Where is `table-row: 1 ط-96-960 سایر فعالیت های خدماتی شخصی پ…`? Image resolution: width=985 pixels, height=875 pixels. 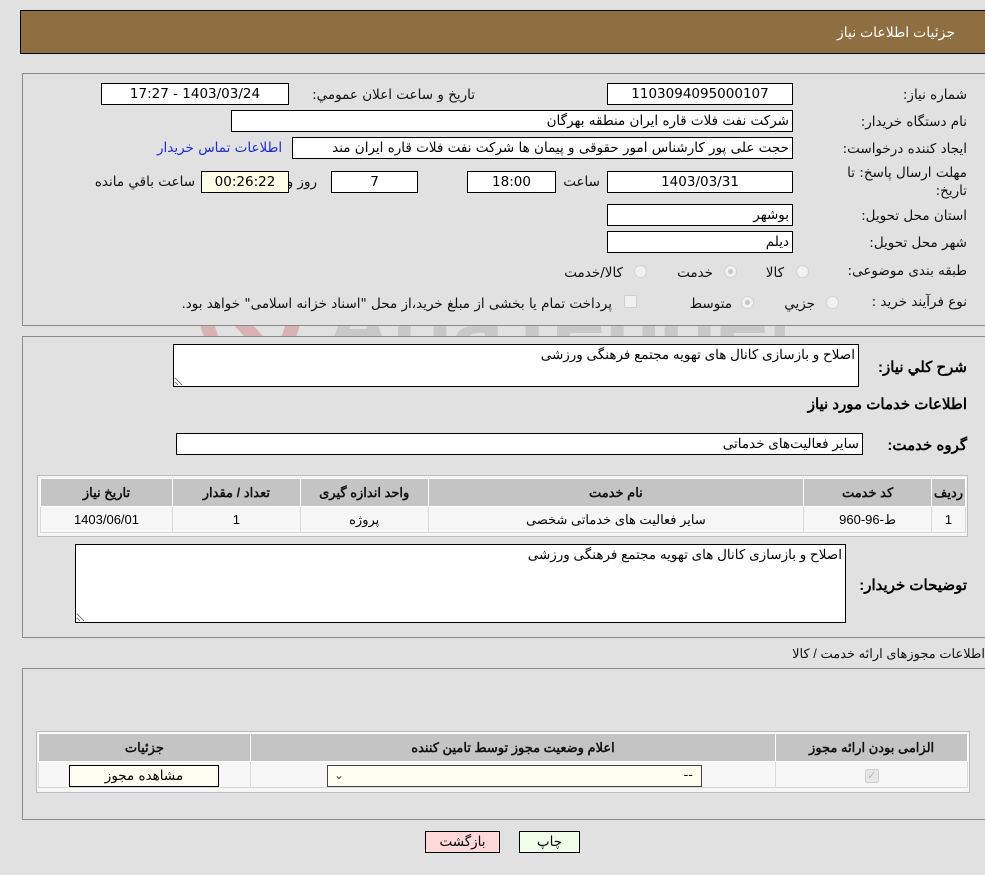
table-row: 1 ط-96-960 سایر فعالیت های خدماتی شخصی پ… is located at coordinates (503, 519).